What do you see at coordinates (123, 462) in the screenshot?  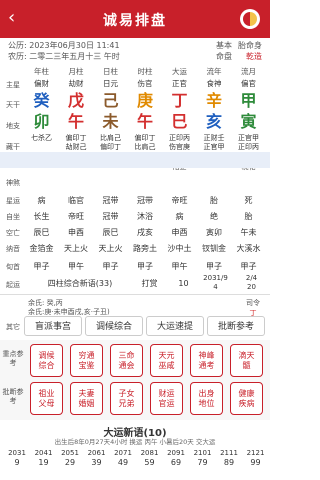 I see `dayun-age: 49` at bounding box center [123, 462].